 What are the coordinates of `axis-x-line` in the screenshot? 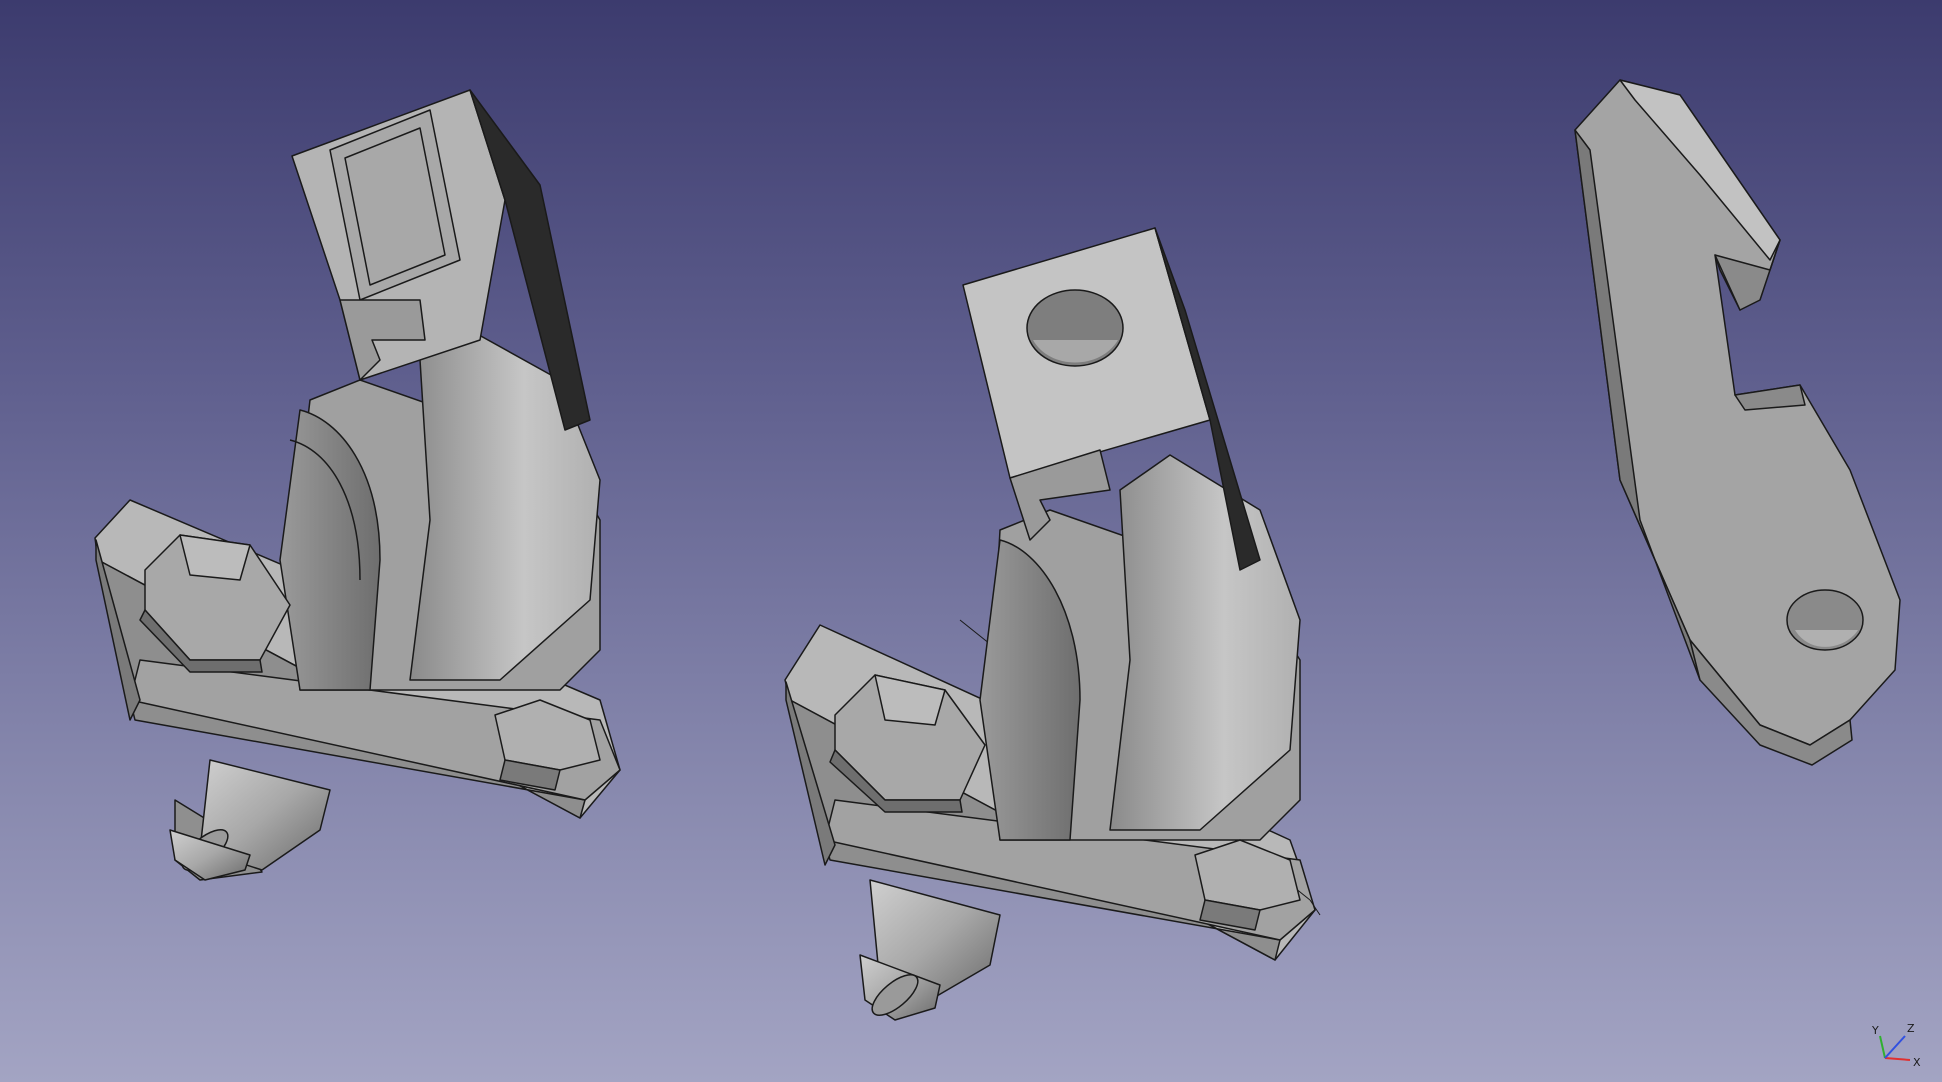 It's located at (1897, 1059).